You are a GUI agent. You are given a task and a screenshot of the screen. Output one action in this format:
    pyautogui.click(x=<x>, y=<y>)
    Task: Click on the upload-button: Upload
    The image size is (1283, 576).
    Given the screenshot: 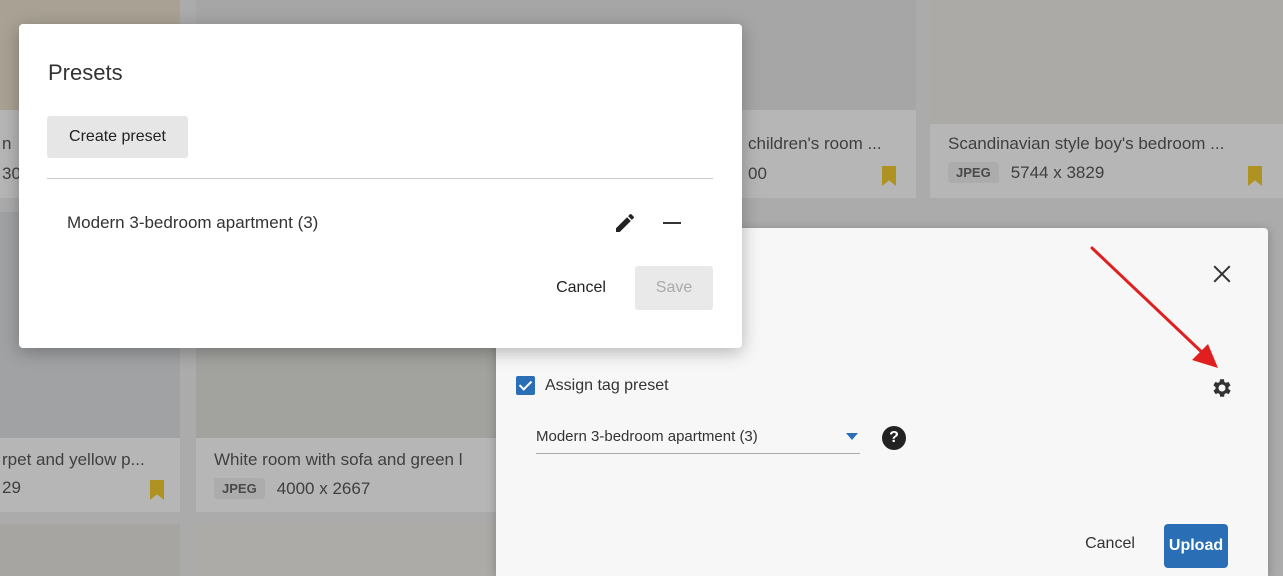 What is the action you would take?
    pyautogui.click(x=1196, y=546)
    